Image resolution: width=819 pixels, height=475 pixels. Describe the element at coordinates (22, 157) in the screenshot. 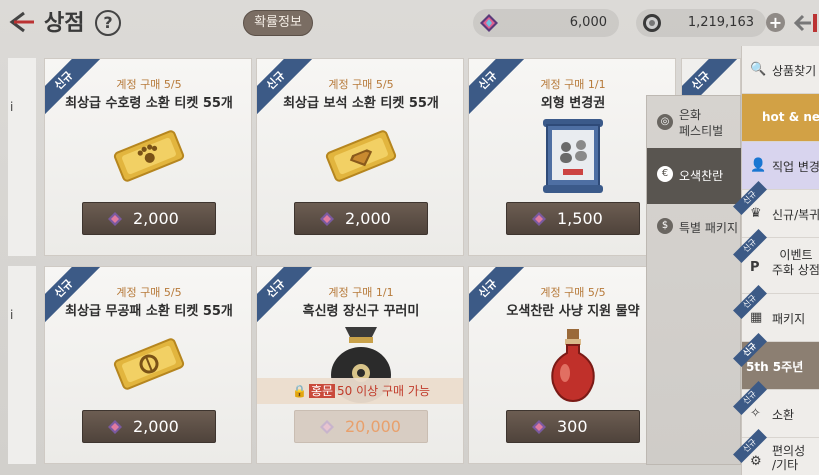

I see `partial-card-left-top: i` at that location.